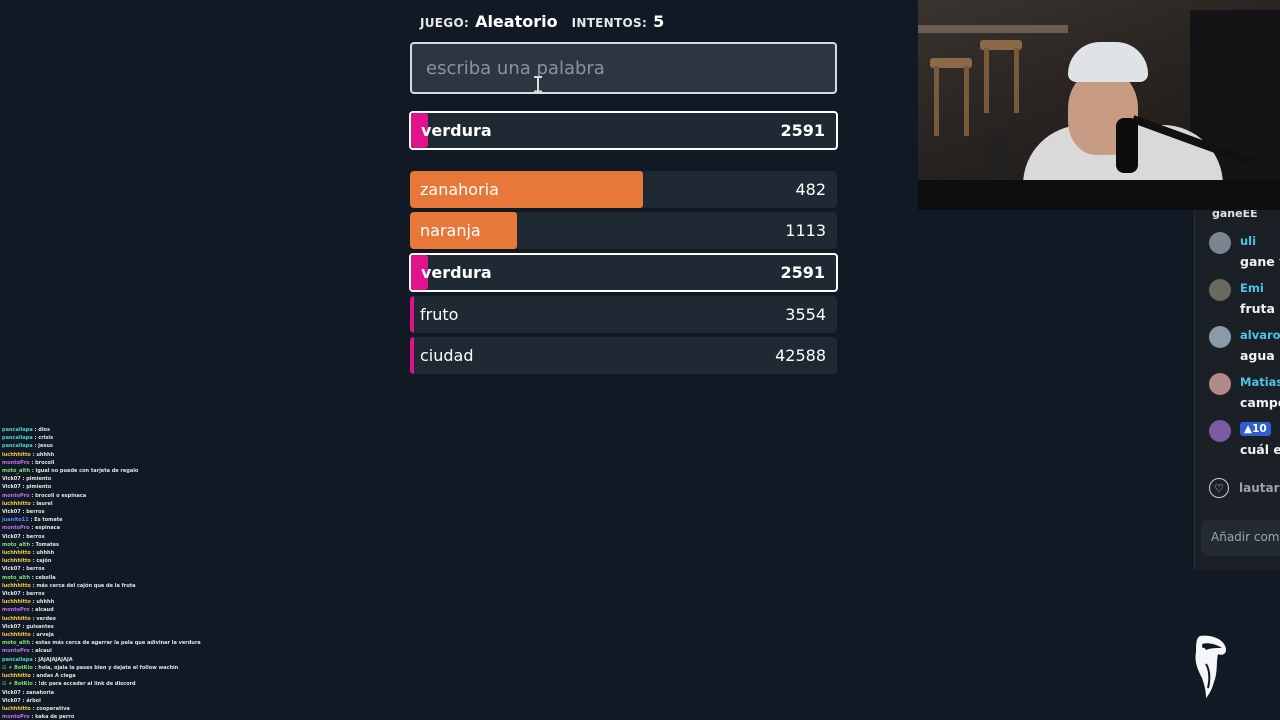 This screenshot has width=1280, height=720. Describe the element at coordinates (84, 471) in the screenshot. I see `chat-log-text: : igual no puede con tarjeta de regalo` at that location.